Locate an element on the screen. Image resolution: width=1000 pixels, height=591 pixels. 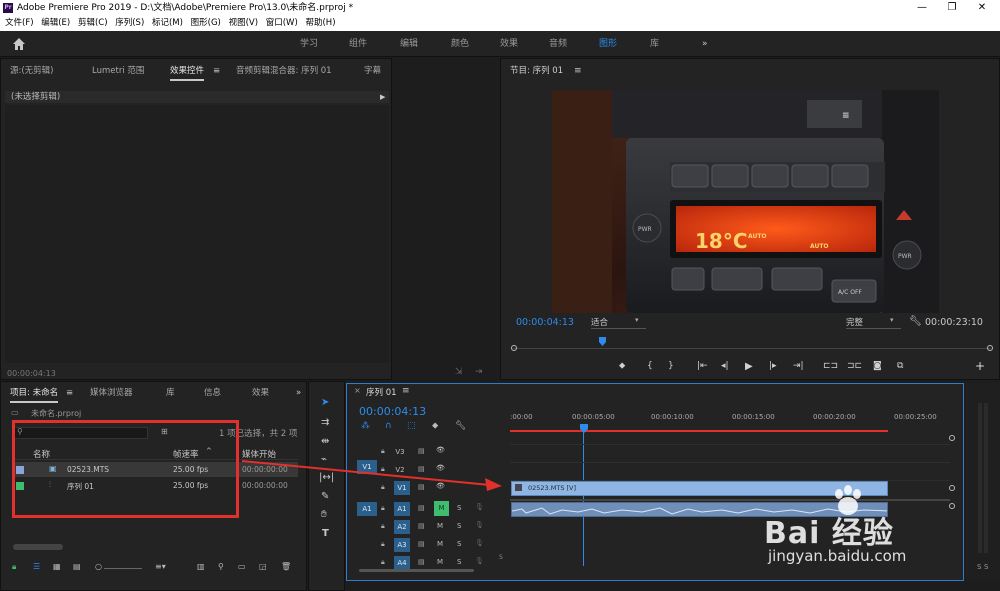
loop-icon: ⇥ is located at coordinates (479, 372).